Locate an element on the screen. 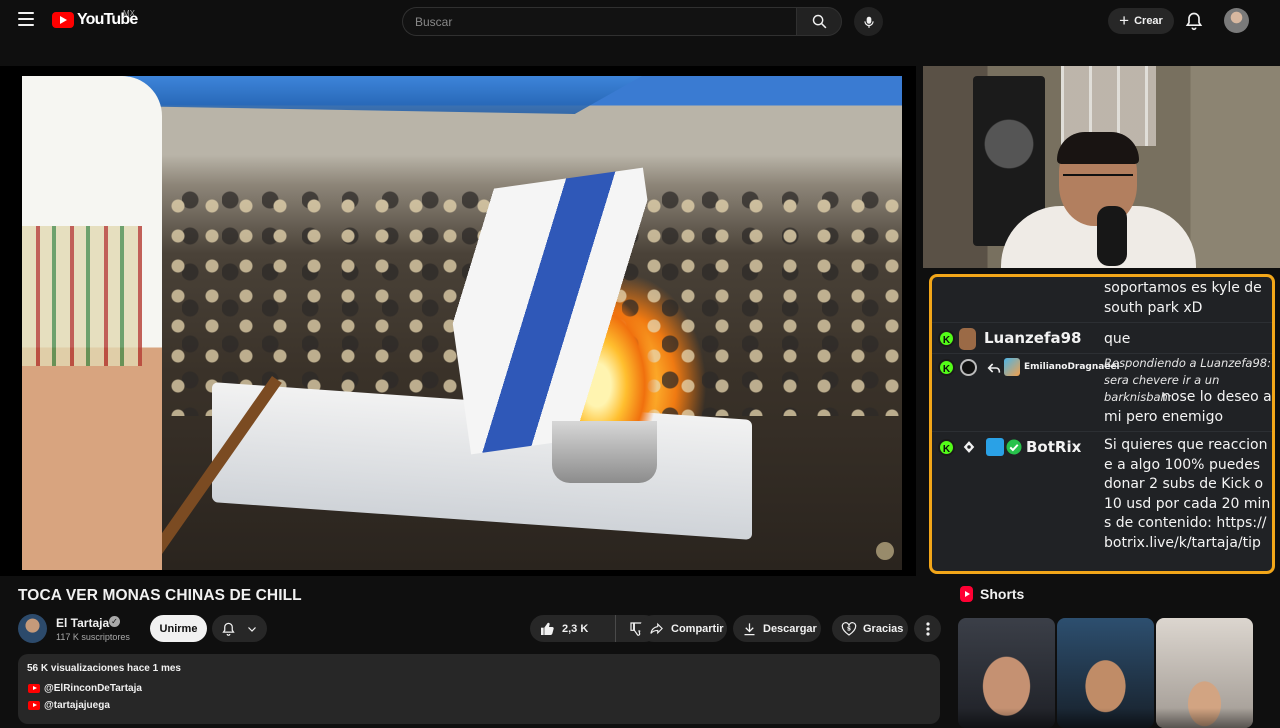 This screenshot has width=1280, height=728. menu-icon is located at coordinates (26, 19).